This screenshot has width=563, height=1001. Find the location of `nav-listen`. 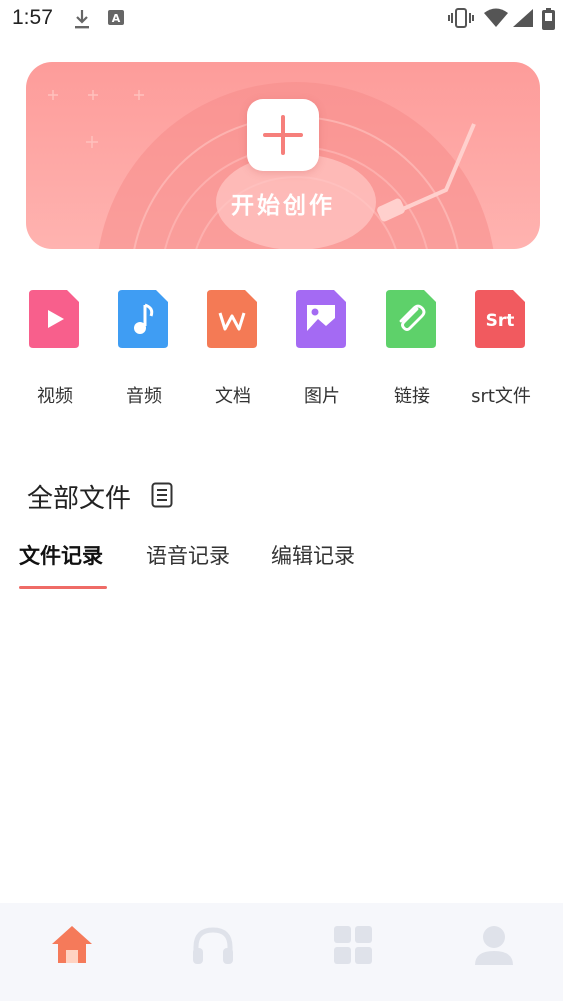

nav-listen is located at coordinates (213, 946).